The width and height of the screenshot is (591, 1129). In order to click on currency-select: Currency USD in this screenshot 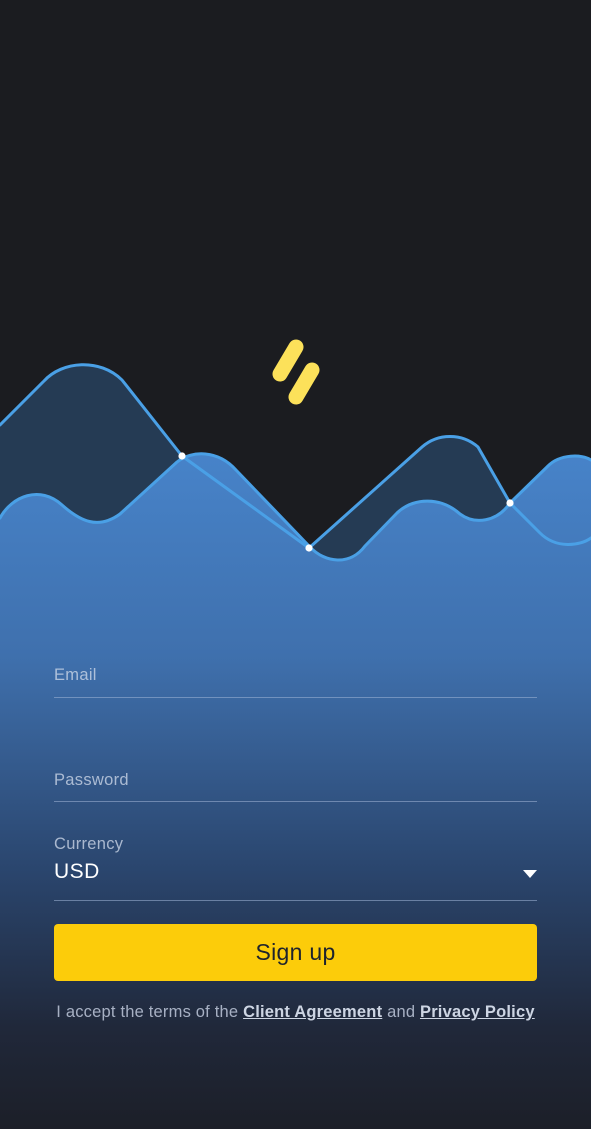, I will do `click(295, 865)`.